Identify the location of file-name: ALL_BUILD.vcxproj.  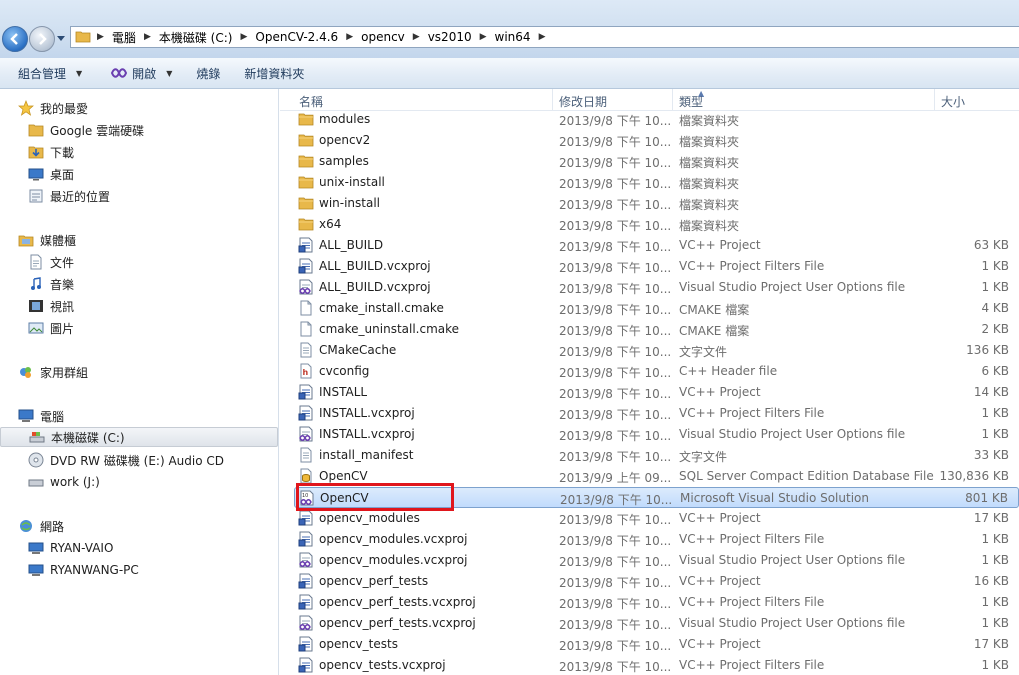
(375, 287).